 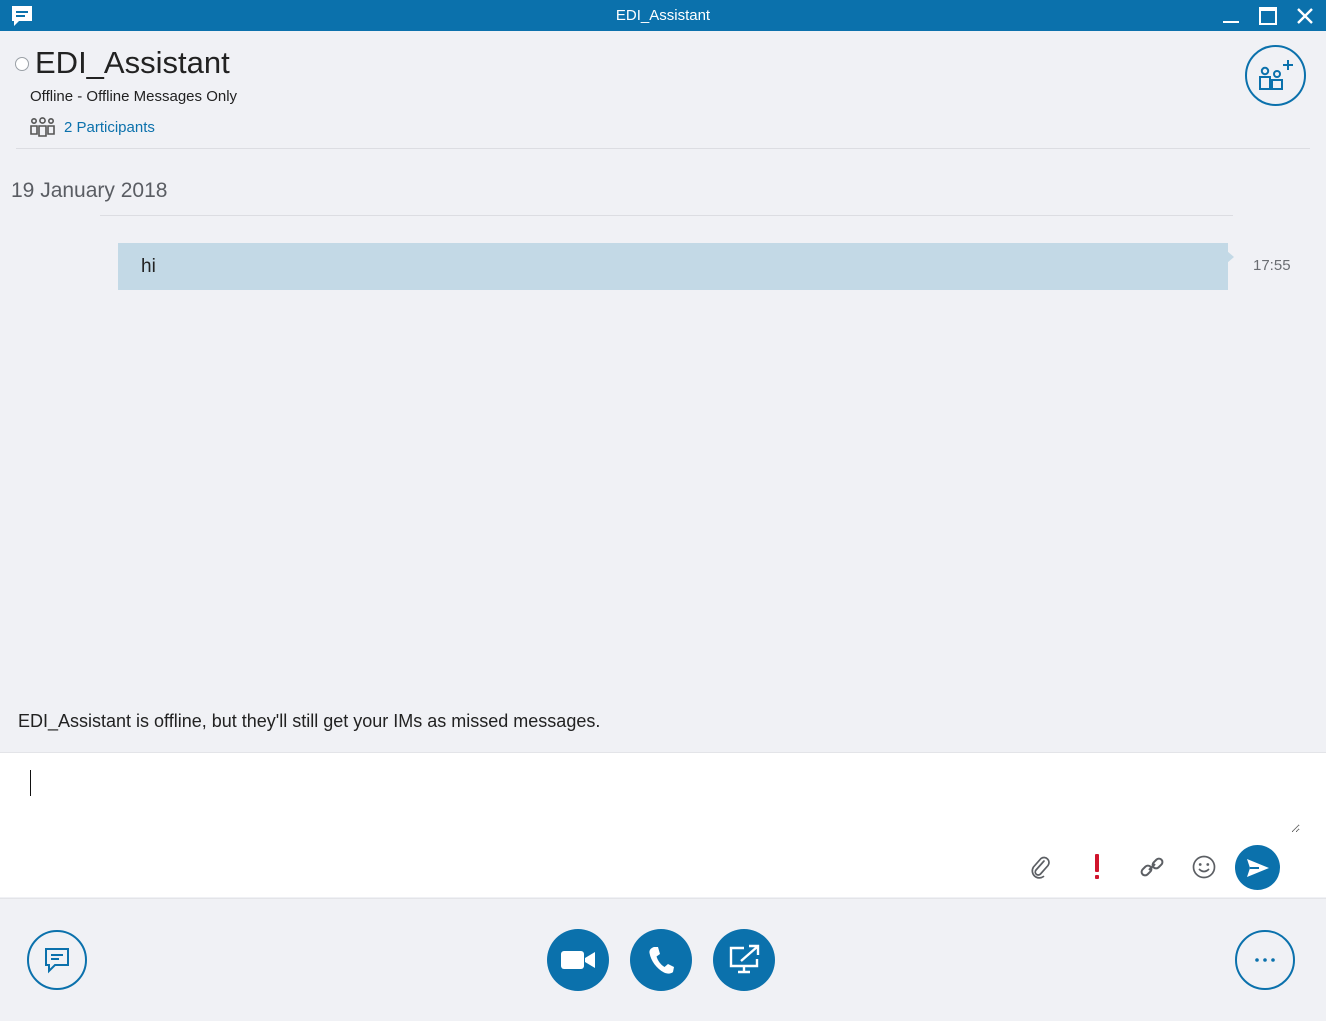 I want to click on attach-file-button, so click(x=1041, y=867).